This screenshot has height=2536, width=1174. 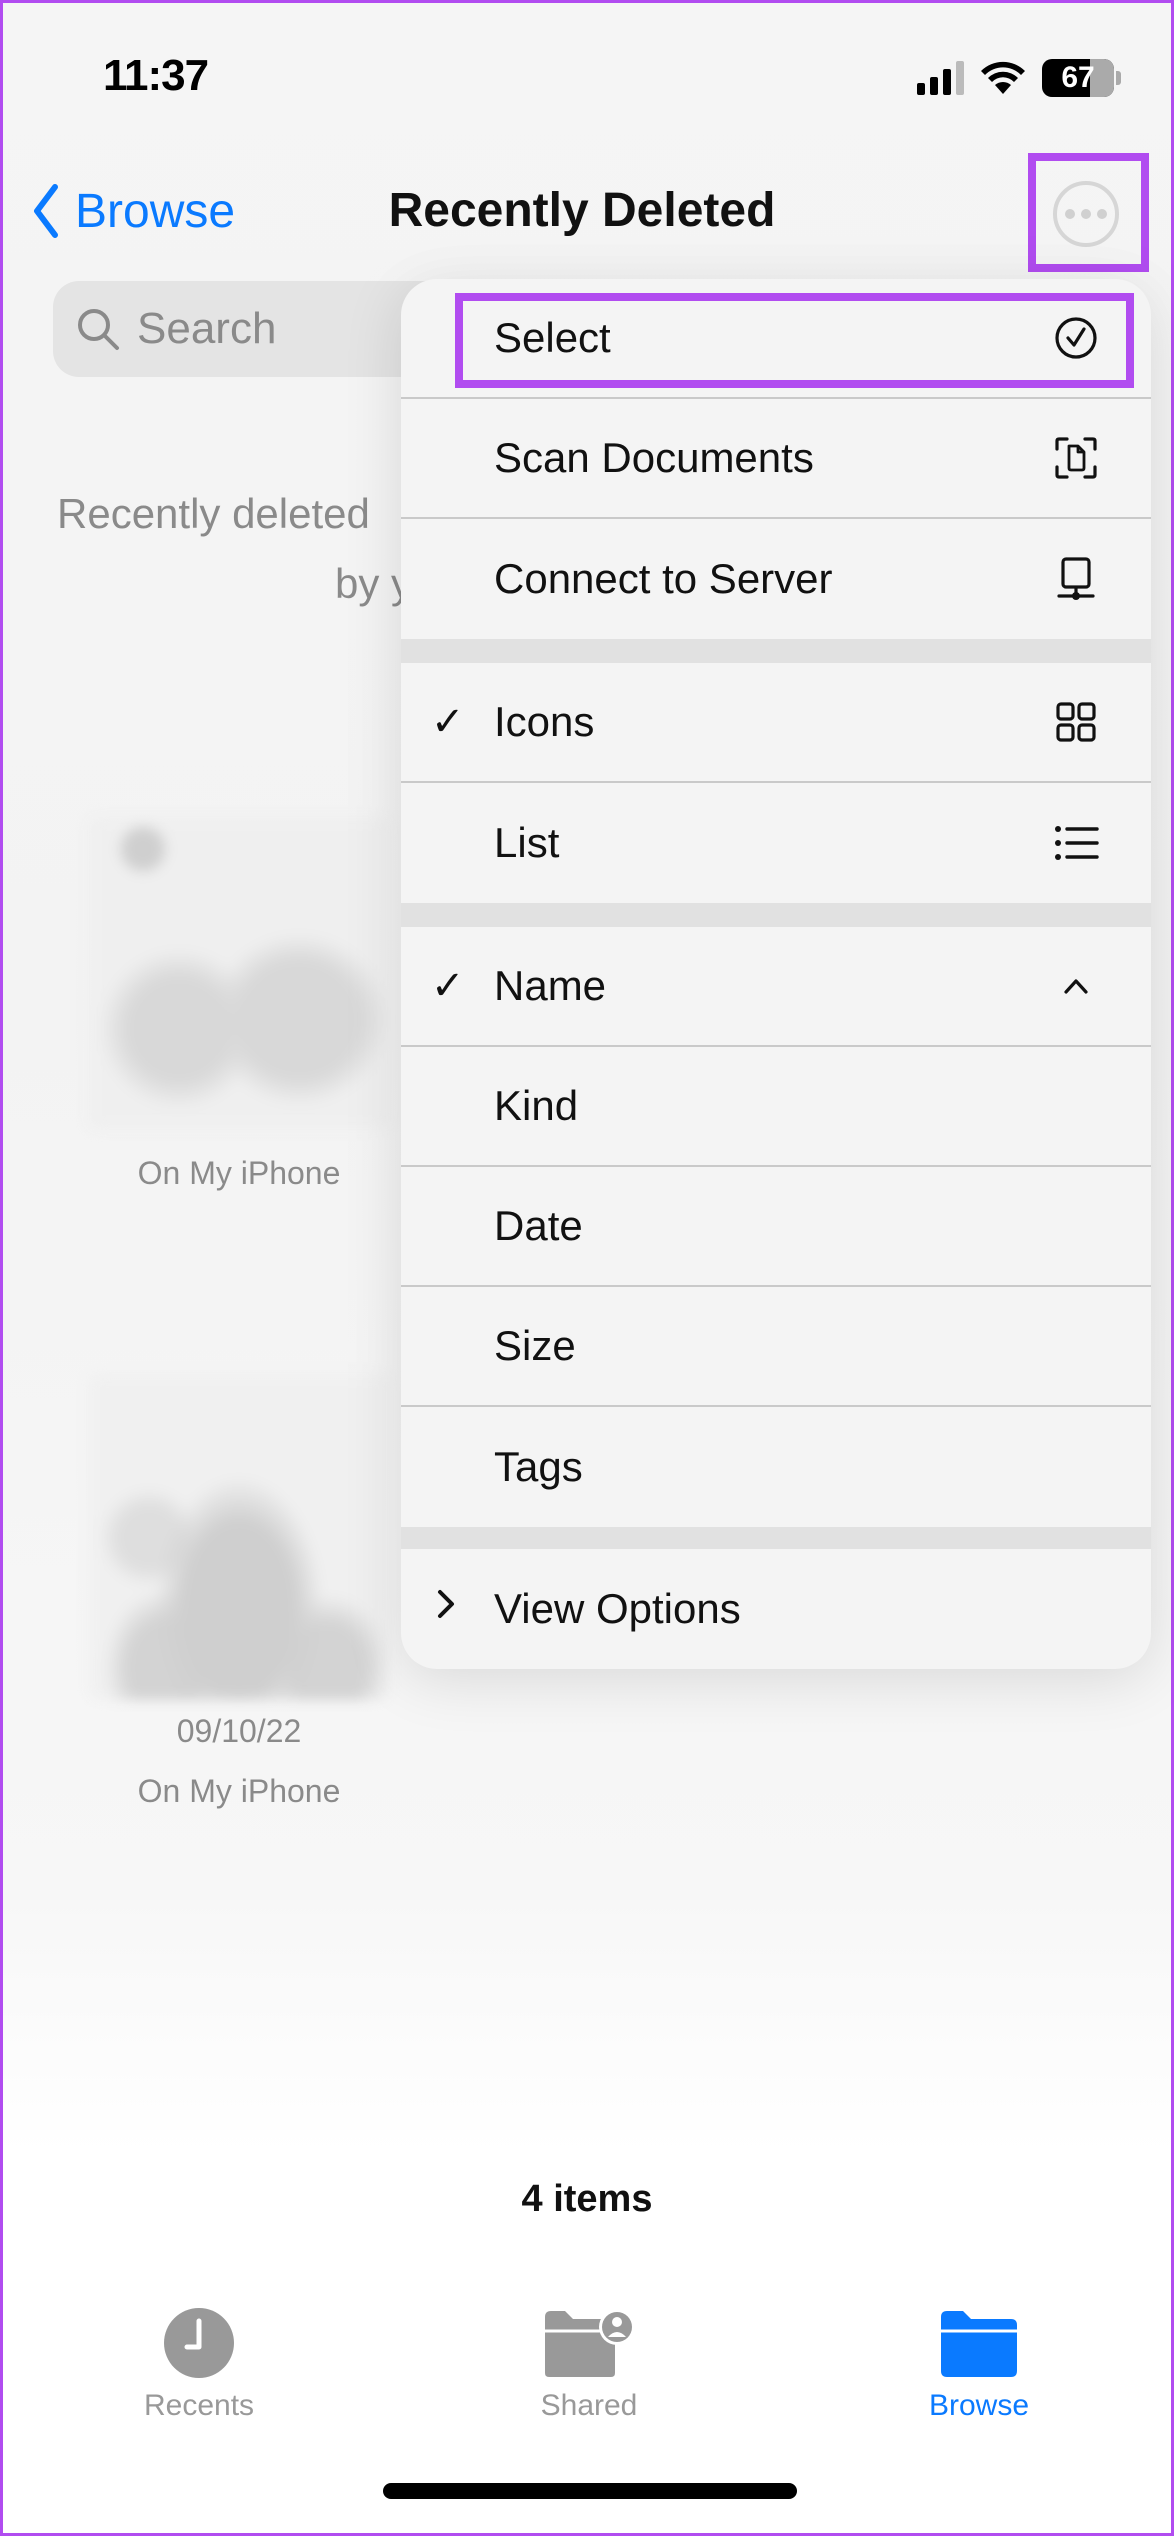 I want to click on grid-icon, so click(x=1076, y=722).